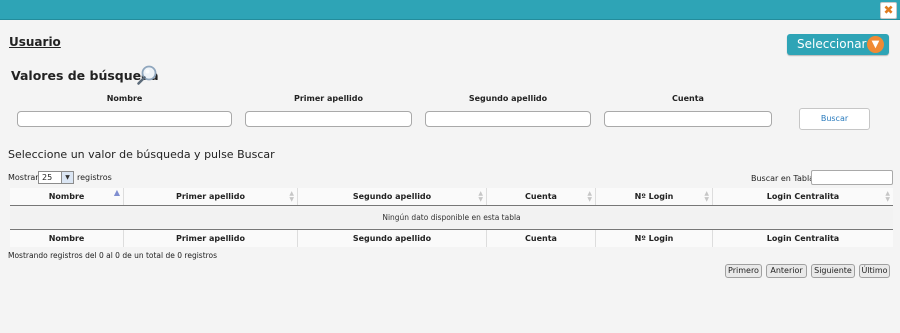 The height and width of the screenshot is (333, 900). What do you see at coordinates (211, 238) in the screenshot?
I see `footer-primer-apellido: Primer apellido` at bounding box center [211, 238].